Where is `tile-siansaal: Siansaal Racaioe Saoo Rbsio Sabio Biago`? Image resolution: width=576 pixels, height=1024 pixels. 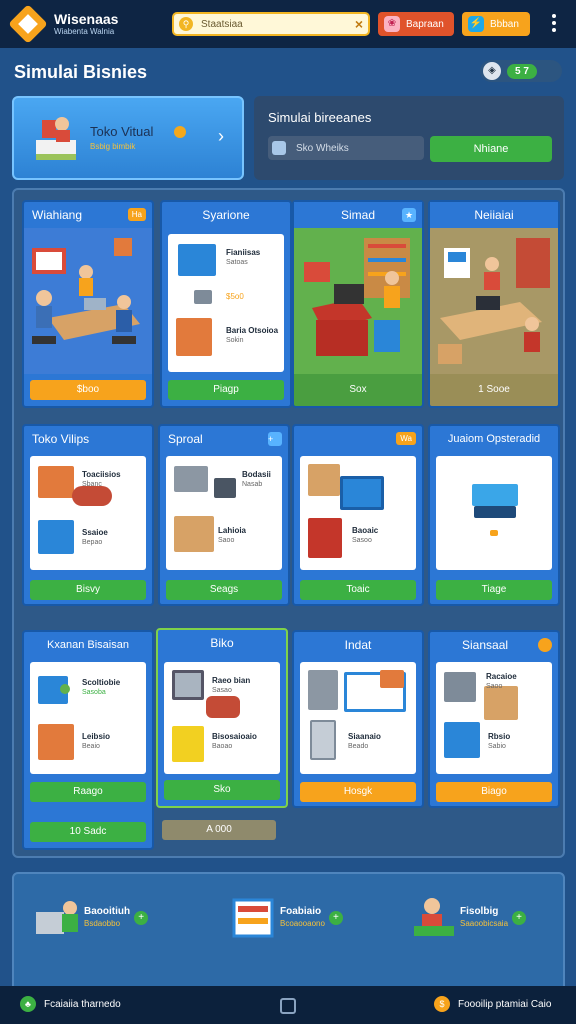 tile-siansaal: Siansaal Racaioe Saoo Rbsio Sabio Biago is located at coordinates (494, 719).